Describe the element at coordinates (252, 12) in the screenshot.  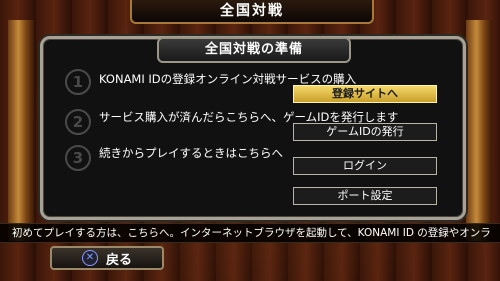
I see `screen-title: 全国対戦` at that location.